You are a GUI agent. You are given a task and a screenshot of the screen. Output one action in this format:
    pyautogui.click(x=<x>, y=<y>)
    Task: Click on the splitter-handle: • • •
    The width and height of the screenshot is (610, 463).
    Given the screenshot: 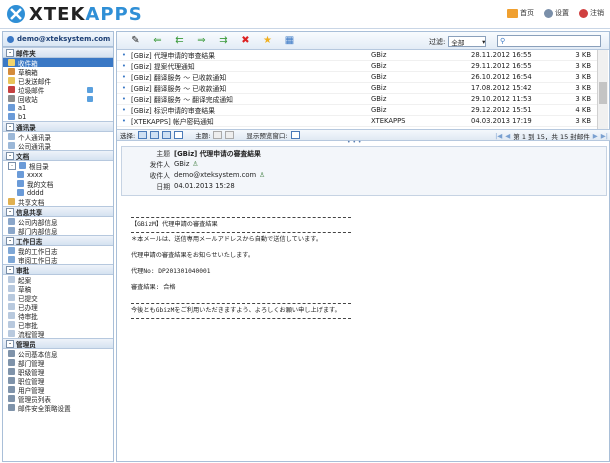 What is the action you would take?
    pyautogui.click(x=354, y=142)
    